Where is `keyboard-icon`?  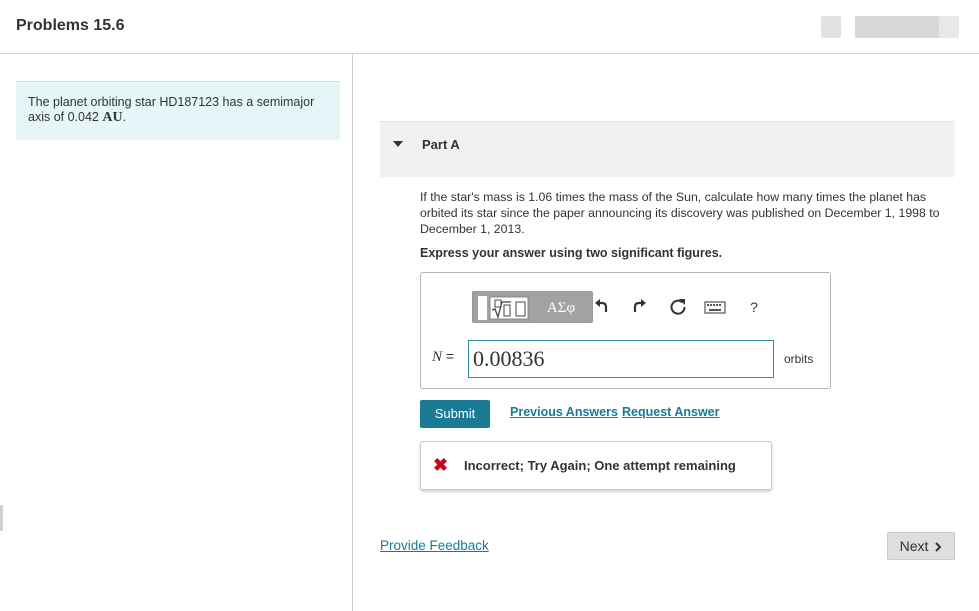
keyboard-icon is located at coordinates (715, 307).